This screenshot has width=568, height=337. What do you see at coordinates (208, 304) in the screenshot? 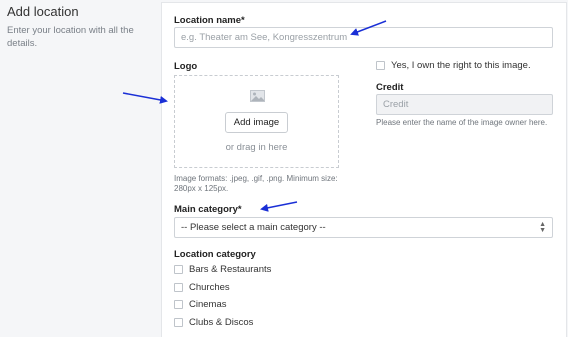
I see `category-label-cinemas: Cinemas` at bounding box center [208, 304].